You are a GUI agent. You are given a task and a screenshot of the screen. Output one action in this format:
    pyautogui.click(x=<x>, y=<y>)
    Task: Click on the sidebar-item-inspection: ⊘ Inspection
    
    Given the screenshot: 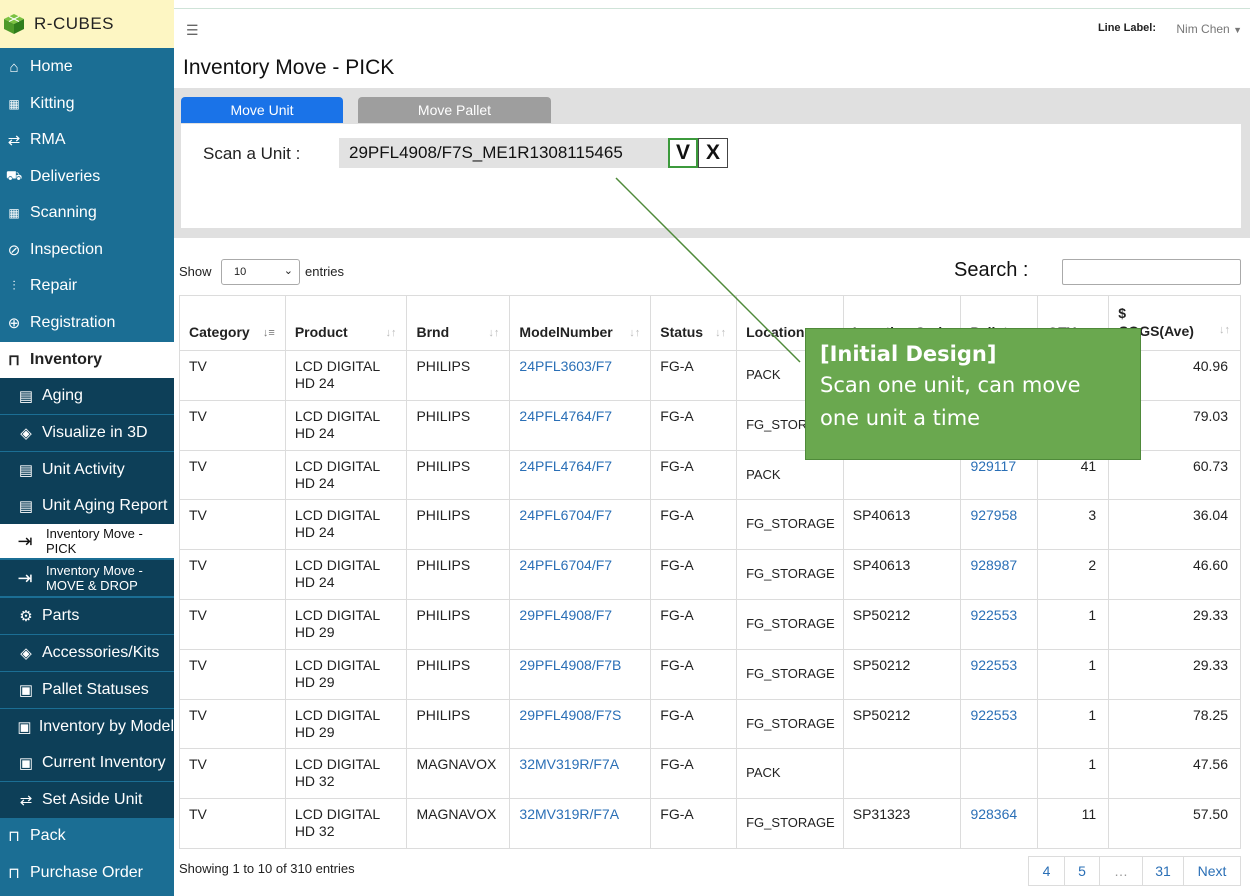 What is the action you would take?
    pyautogui.click(x=87, y=250)
    